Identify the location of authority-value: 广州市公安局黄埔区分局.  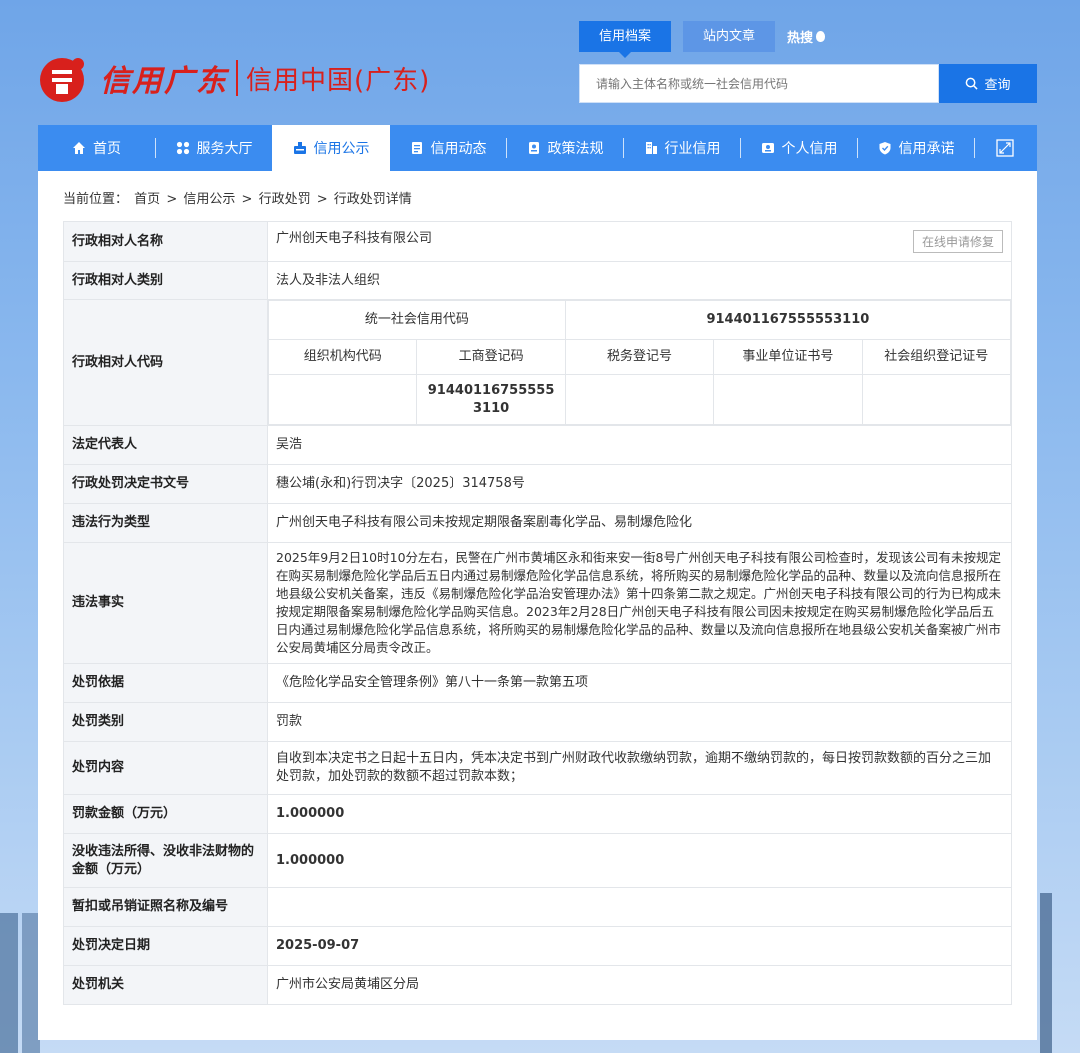
(639, 985).